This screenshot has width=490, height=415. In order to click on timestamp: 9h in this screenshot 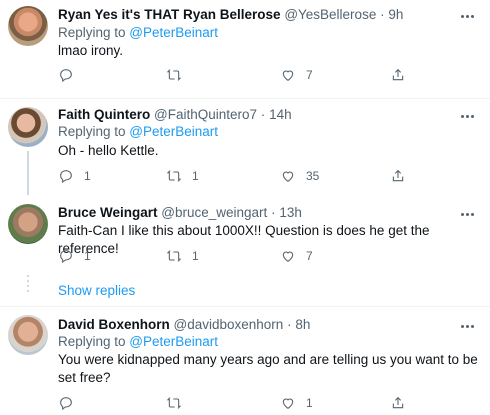, I will do `click(395, 14)`.